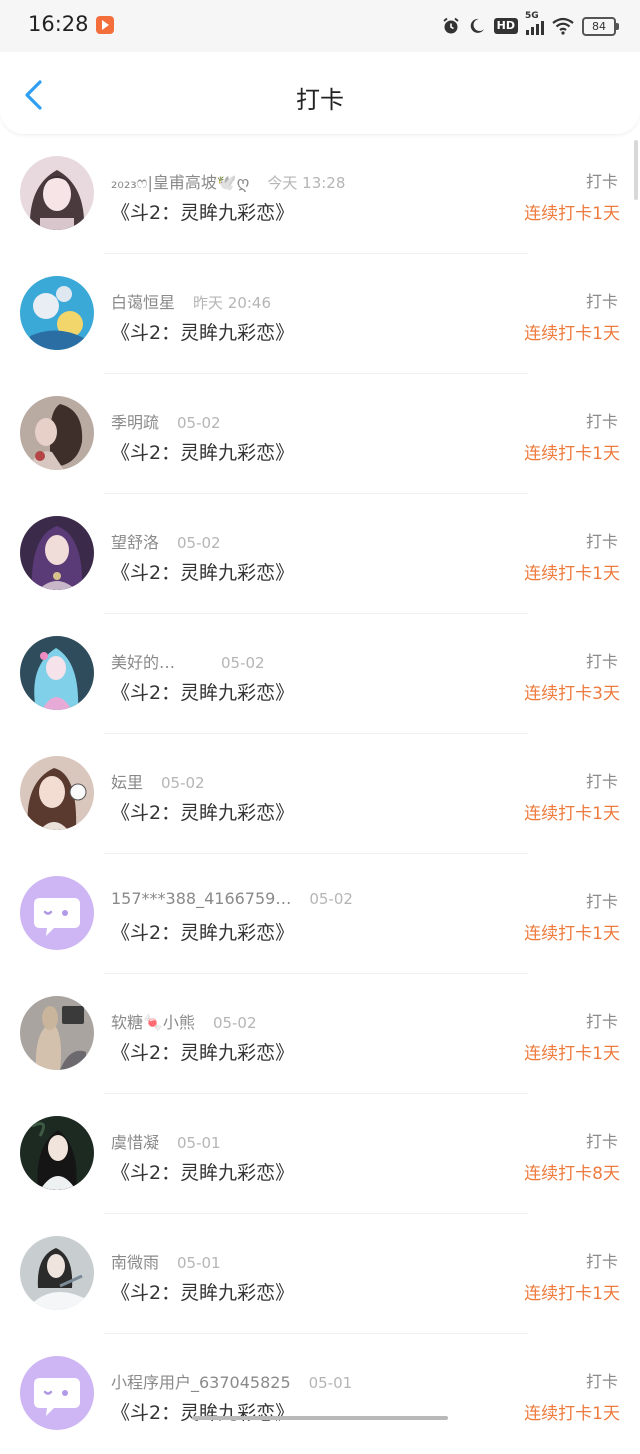 The image size is (640, 1454). Describe the element at coordinates (532, 16) in the screenshot. I see `network-label: 5G` at that location.